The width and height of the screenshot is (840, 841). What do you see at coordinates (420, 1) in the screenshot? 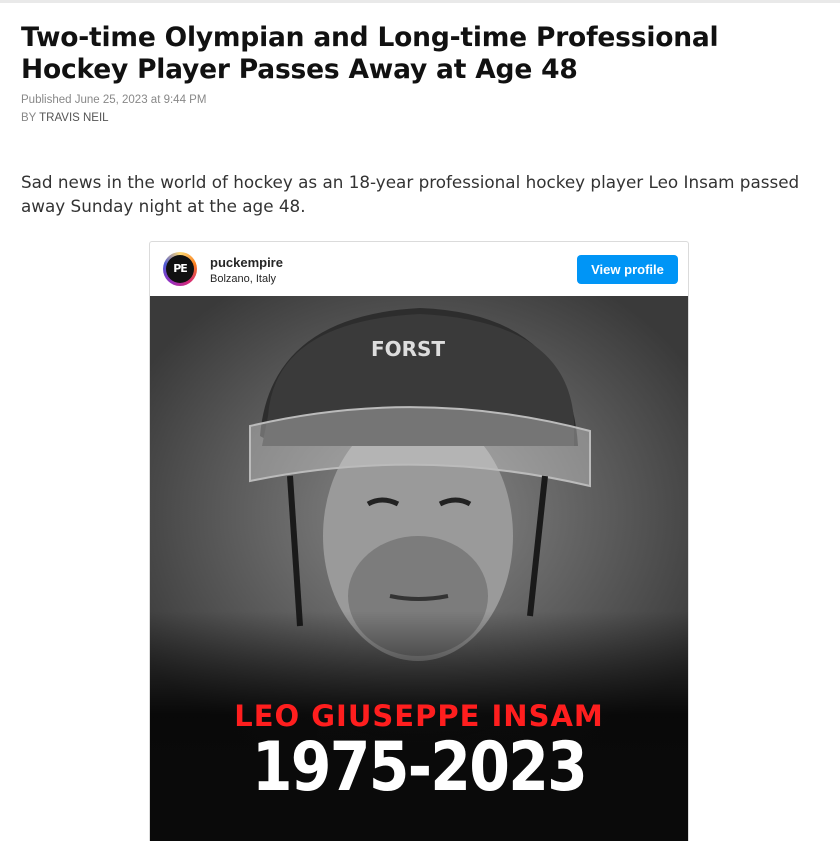
I see `top-border` at bounding box center [420, 1].